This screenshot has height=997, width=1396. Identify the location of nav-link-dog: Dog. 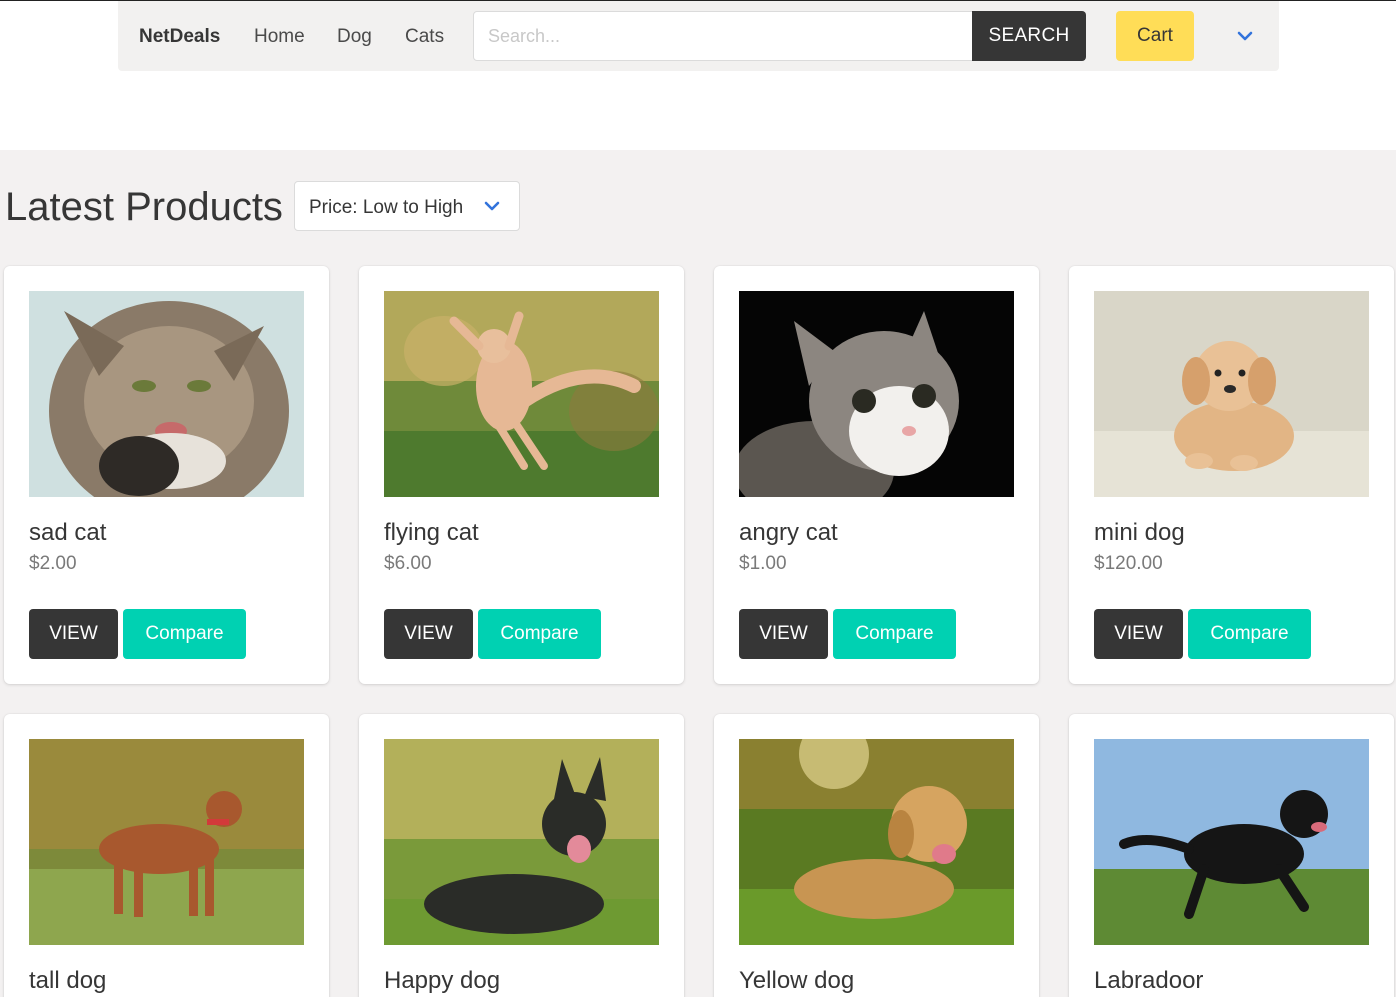
(354, 37).